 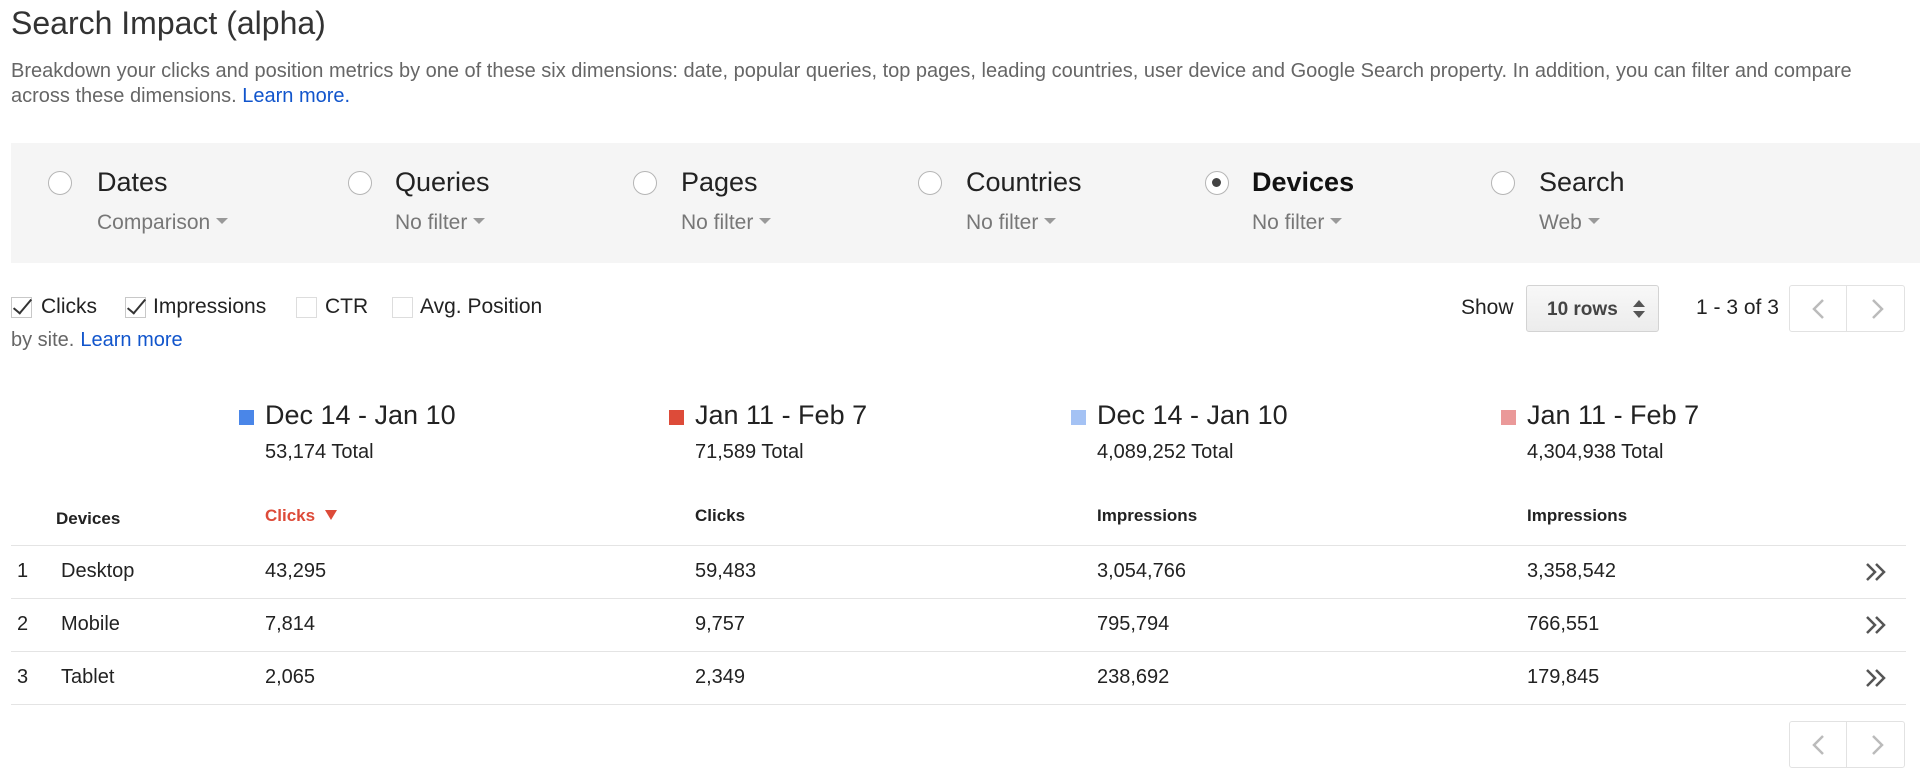 I want to click on row-index: 1, so click(x=23, y=571).